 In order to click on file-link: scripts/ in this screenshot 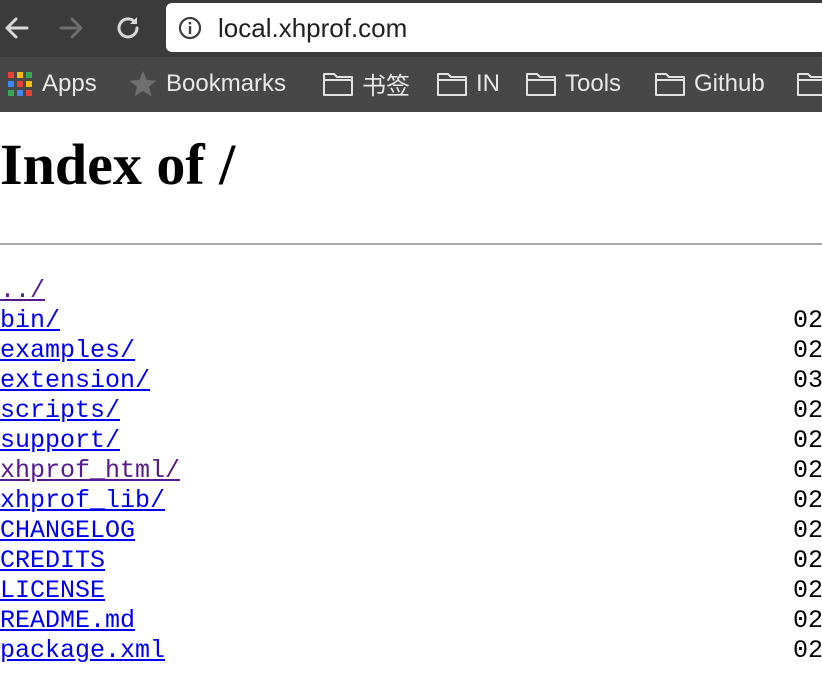, I will do `click(60, 410)`.